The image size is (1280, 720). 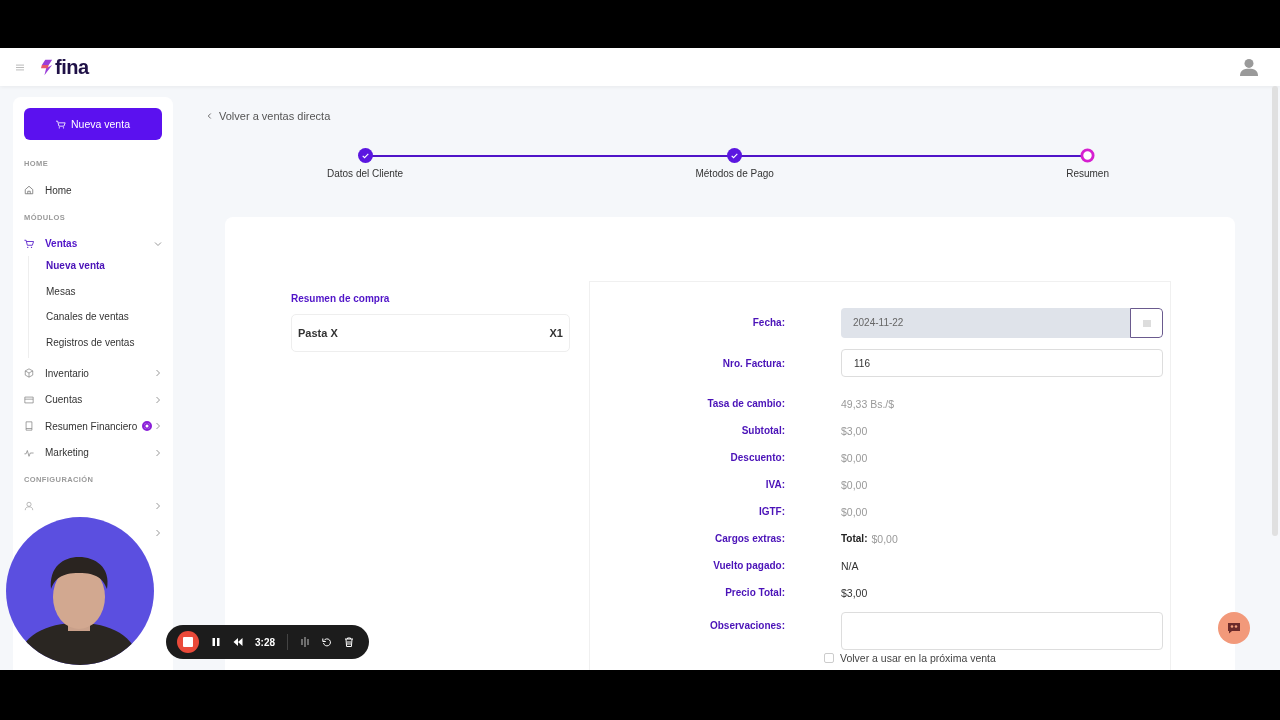 What do you see at coordinates (754, 593) in the screenshot?
I see `field-label: Precio Total:` at bounding box center [754, 593].